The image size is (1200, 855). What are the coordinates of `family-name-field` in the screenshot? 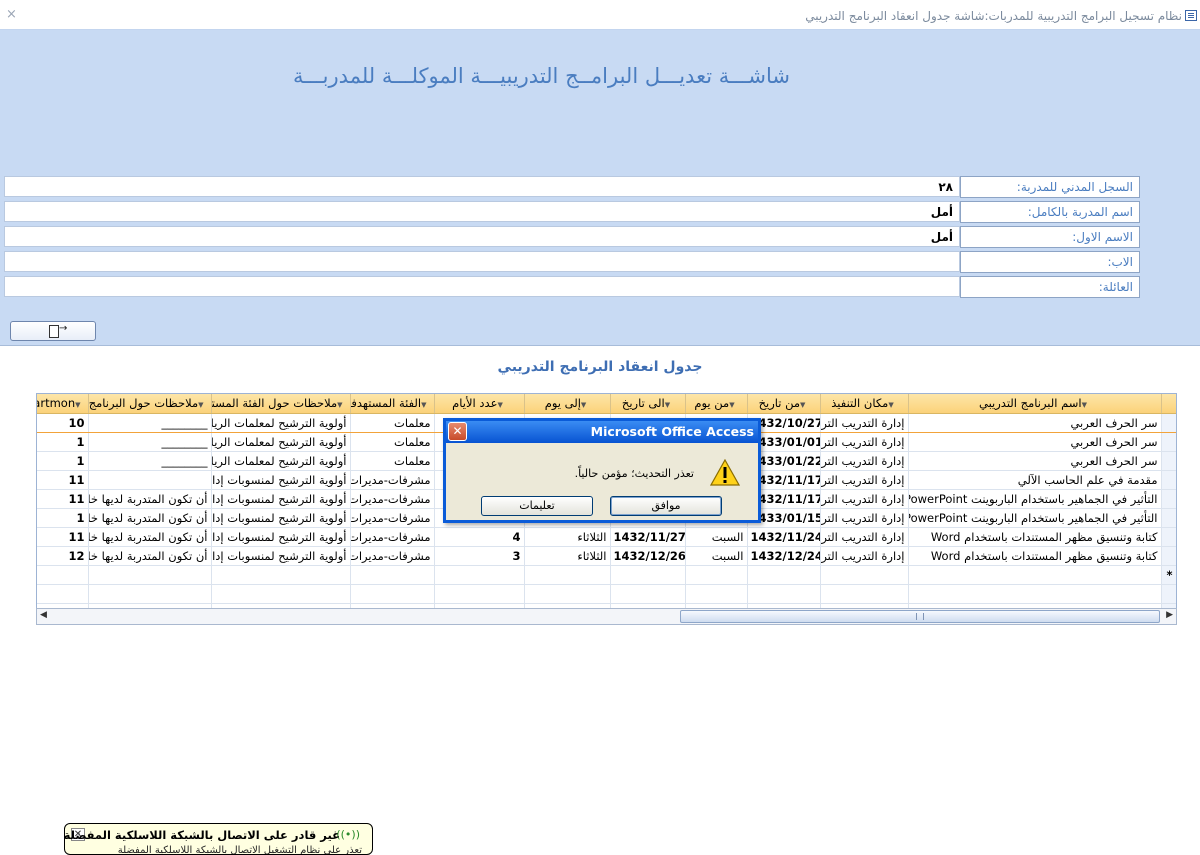 It's located at (482, 286).